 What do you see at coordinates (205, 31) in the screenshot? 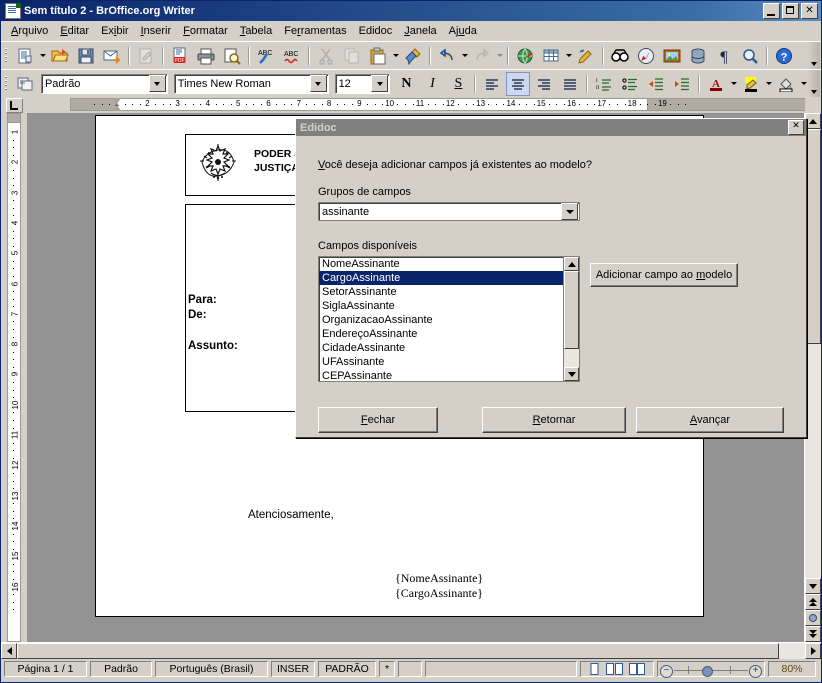
I see `menu-formatar: Formatar` at bounding box center [205, 31].